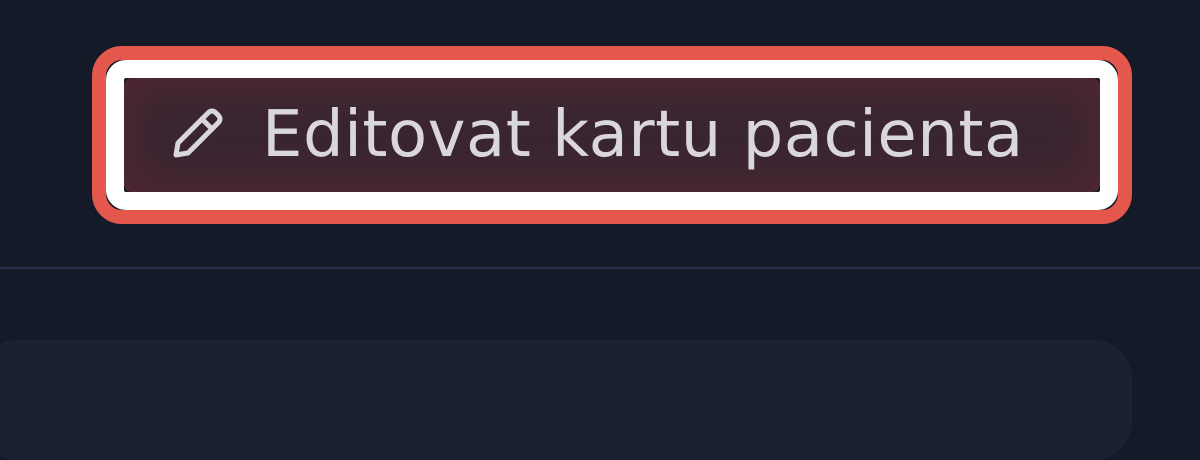  What do you see at coordinates (198, 133) in the screenshot?
I see `pencil-icon` at bounding box center [198, 133].